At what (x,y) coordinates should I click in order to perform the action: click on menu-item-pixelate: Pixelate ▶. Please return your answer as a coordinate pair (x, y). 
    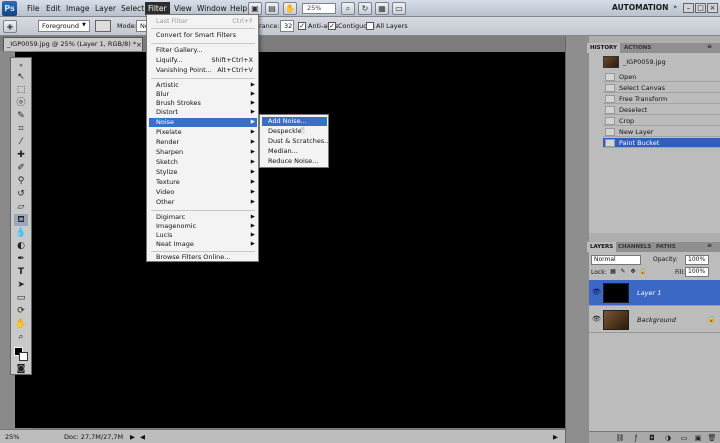
    Looking at the image, I should click on (203, 132).